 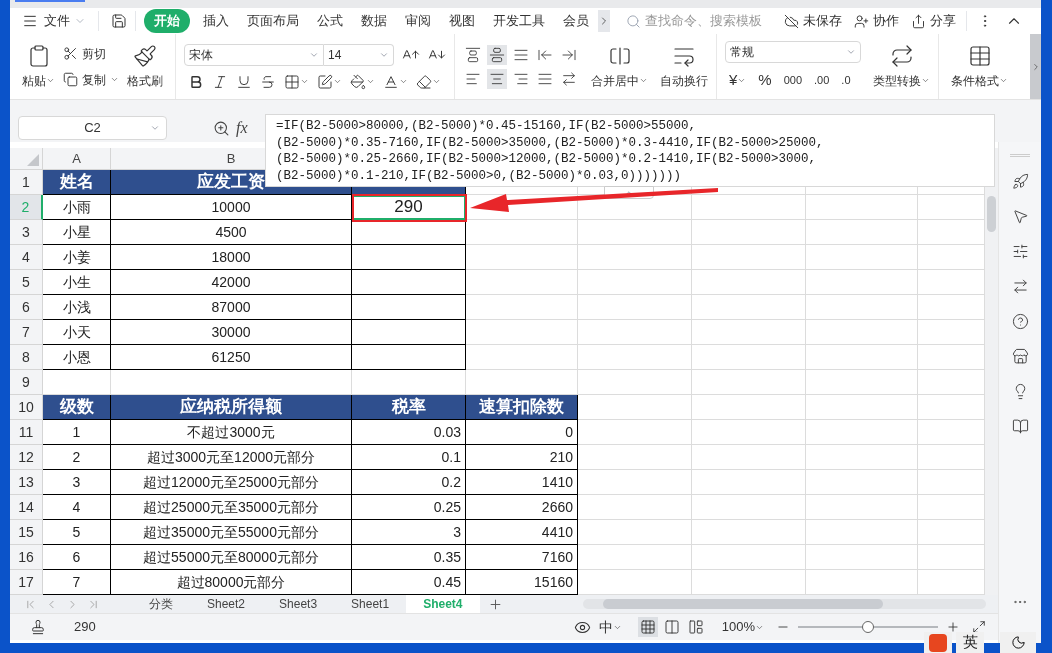 I want to click on table-cell: 4, so click(x=77, y=507).